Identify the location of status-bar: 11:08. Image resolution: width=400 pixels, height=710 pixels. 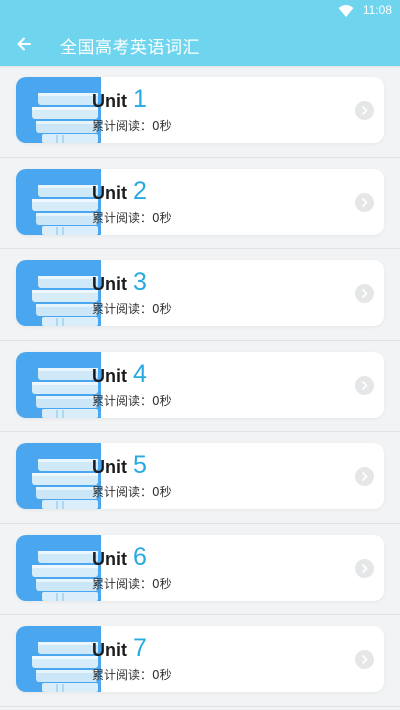
(200, 11).